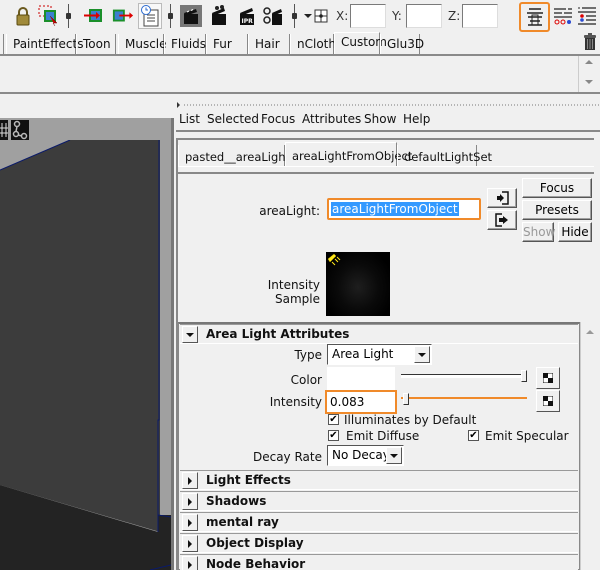 This screenshot has width=600, height=570. What do you see at coordinates (589, 82) in the screenshot?
I see `scroll-down-icon` at bounding box center [589, 82].